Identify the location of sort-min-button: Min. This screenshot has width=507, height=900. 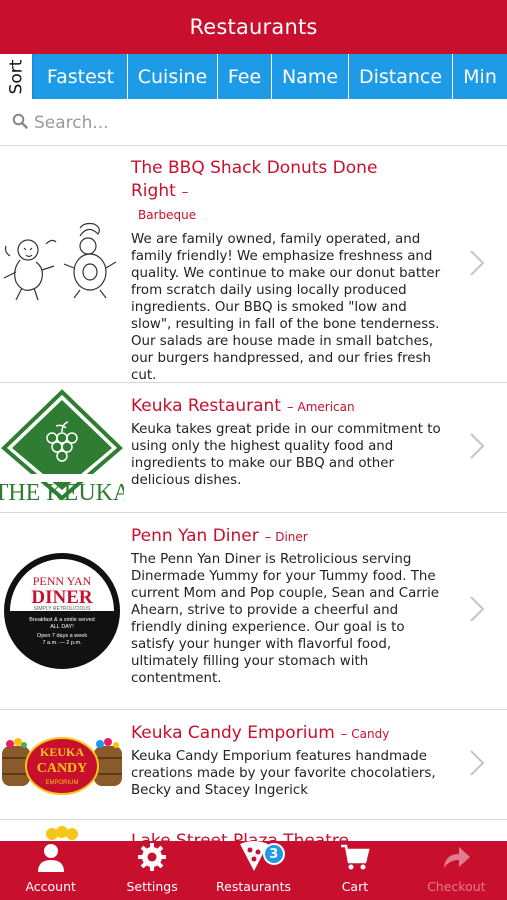
(480, 76).